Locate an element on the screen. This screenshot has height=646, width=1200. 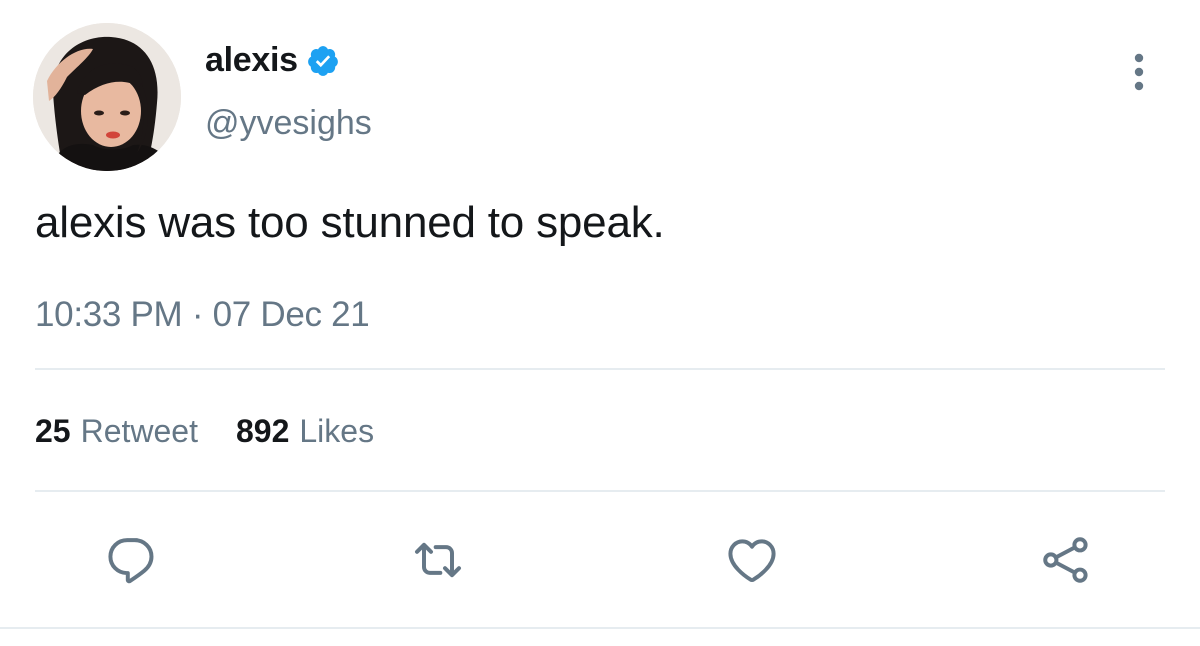
retweet-count: 25 is located at coordinates (53, 431).